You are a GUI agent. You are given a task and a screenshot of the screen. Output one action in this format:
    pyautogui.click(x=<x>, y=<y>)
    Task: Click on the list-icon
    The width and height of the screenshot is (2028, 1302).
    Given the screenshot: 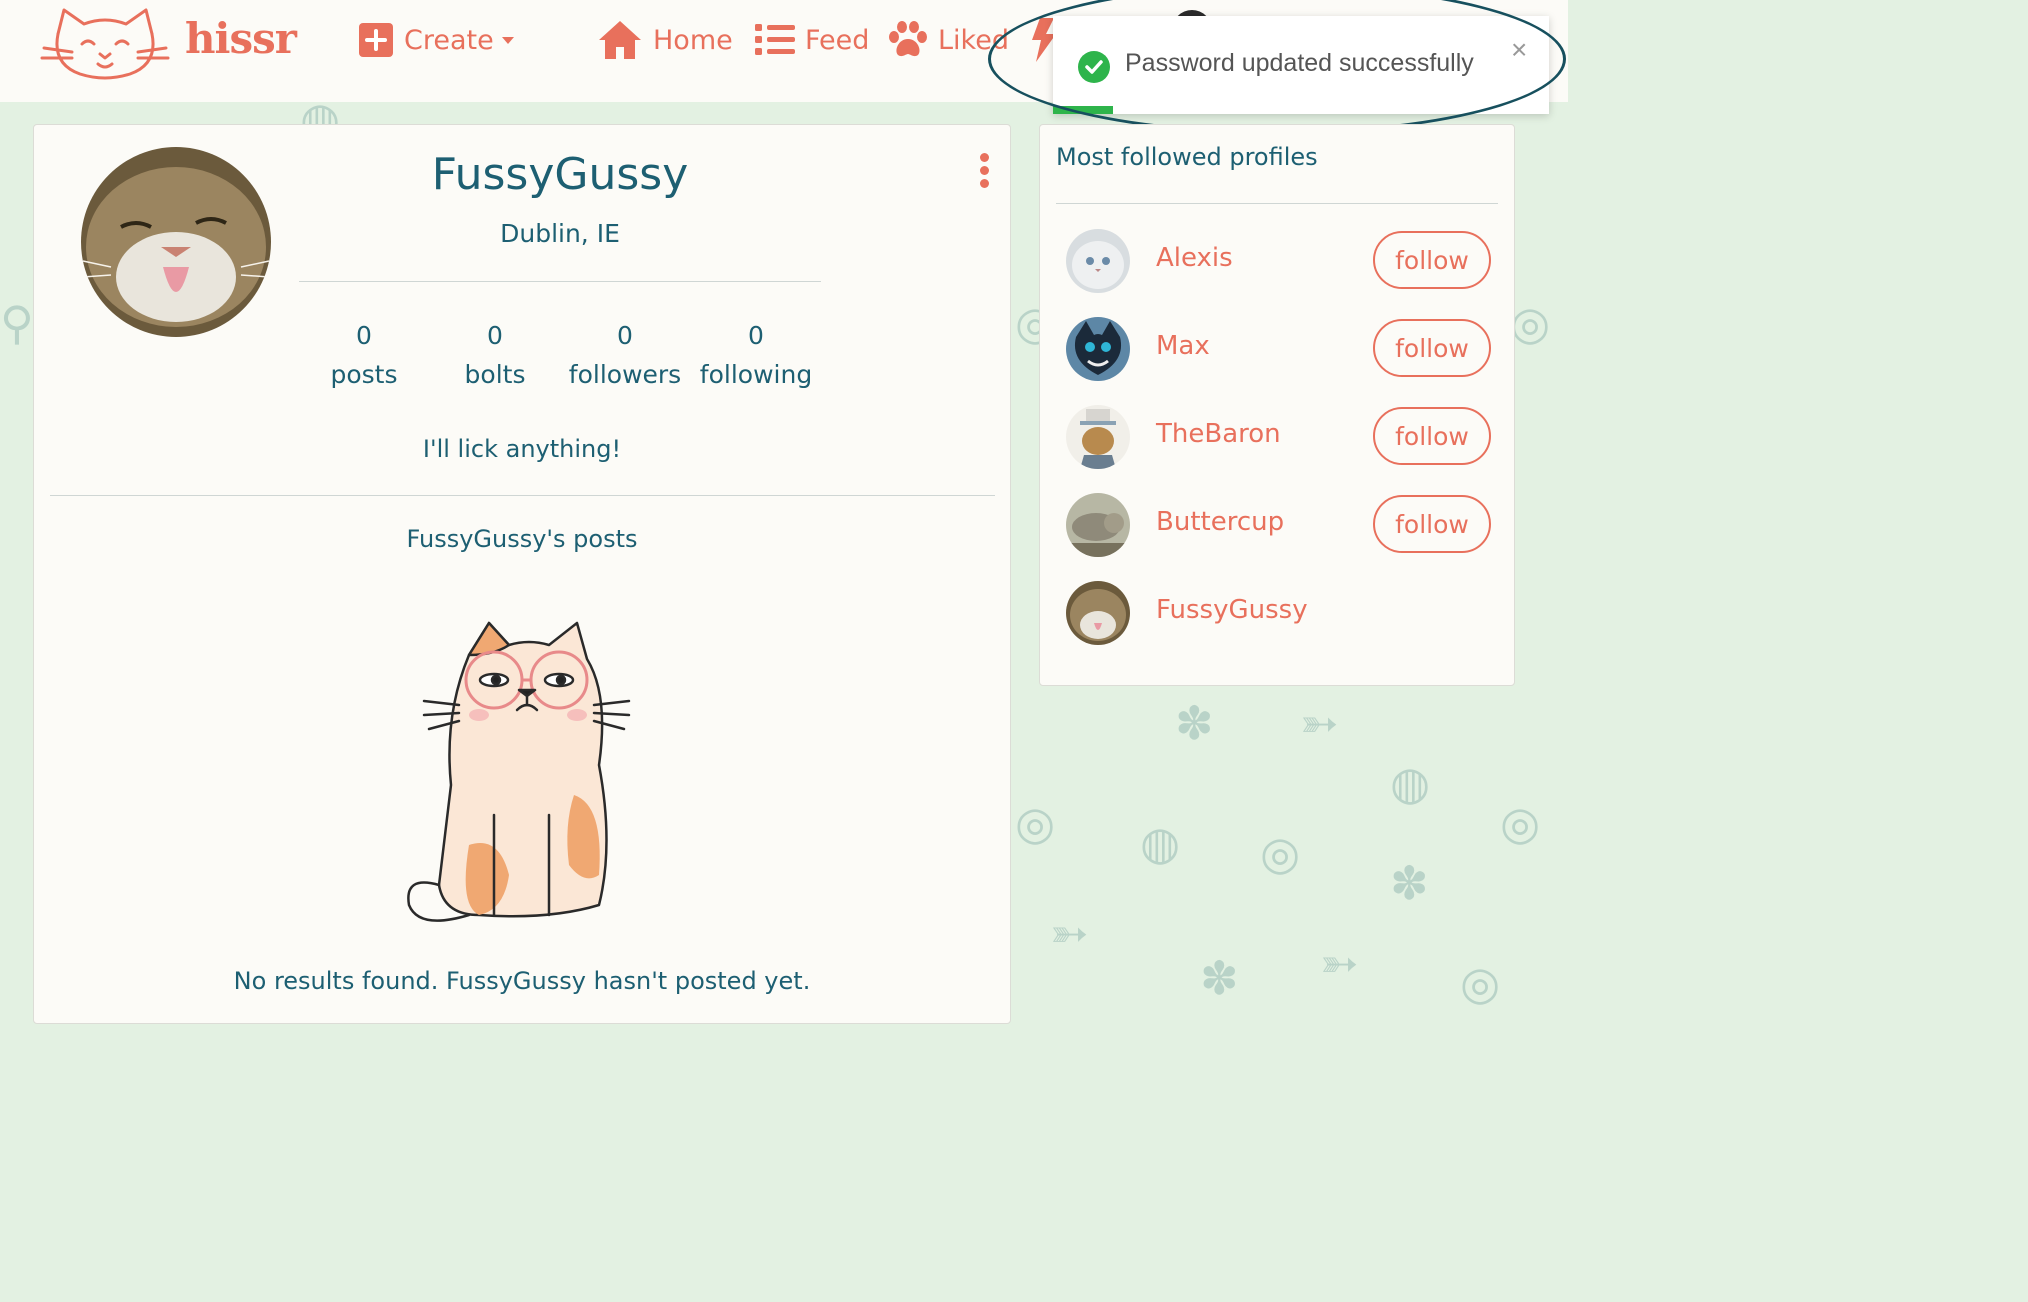 What is the action you would take?
    pyautogui.click(x=775, y=39)
    